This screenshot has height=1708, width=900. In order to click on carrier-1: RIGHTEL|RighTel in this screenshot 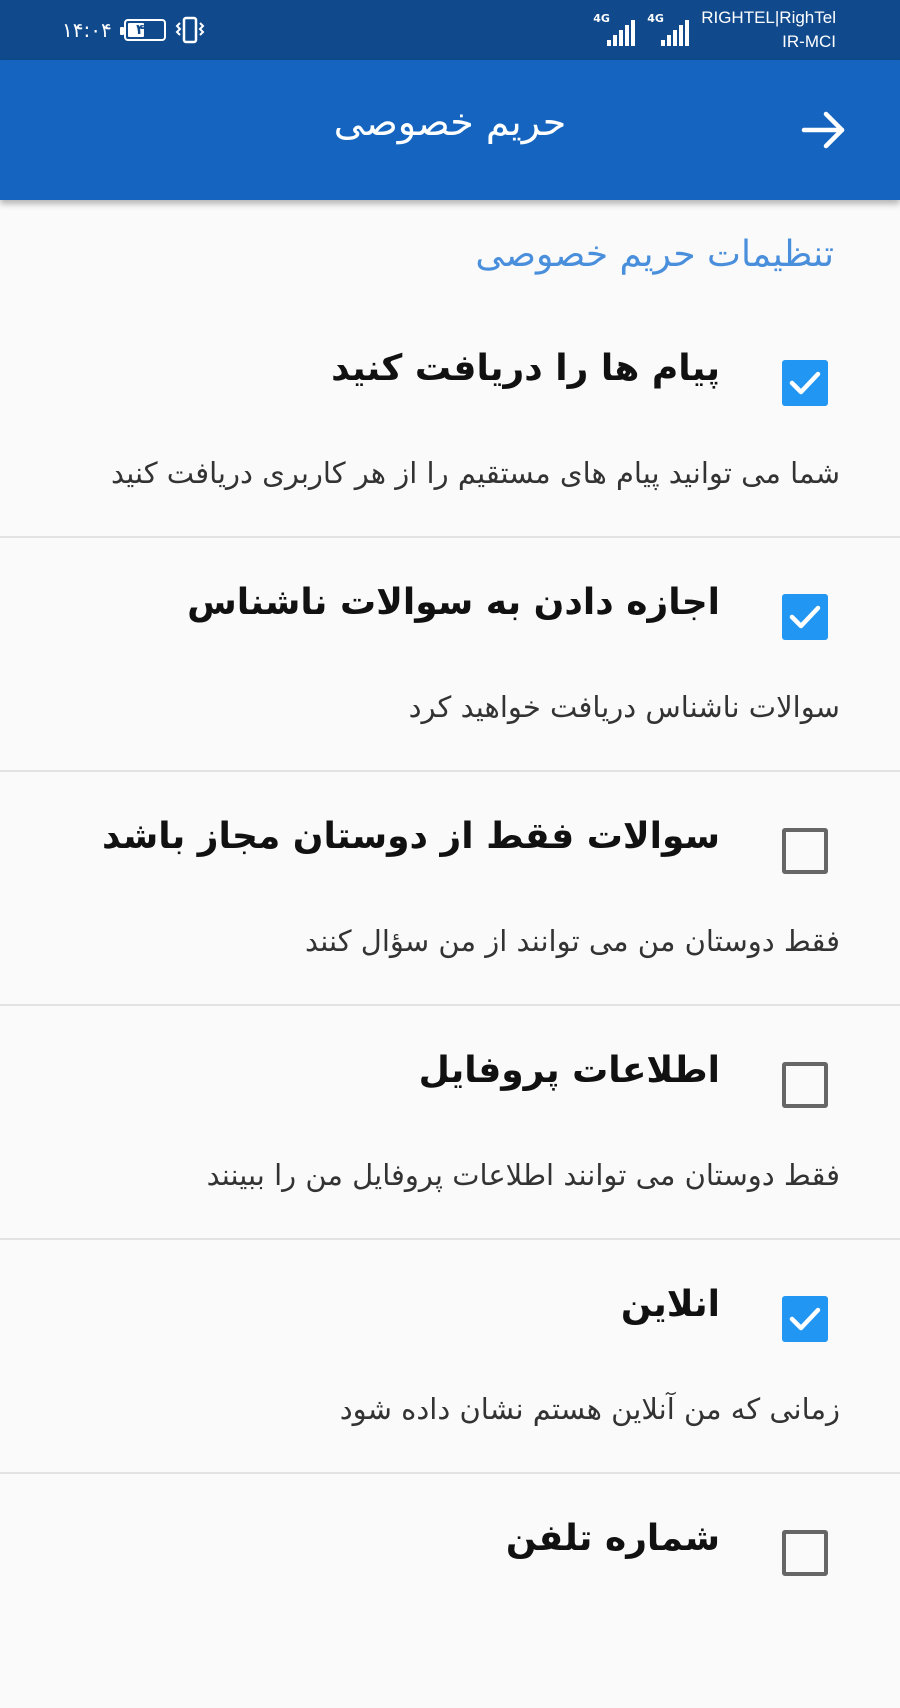, I will do `click(768, 17)`.